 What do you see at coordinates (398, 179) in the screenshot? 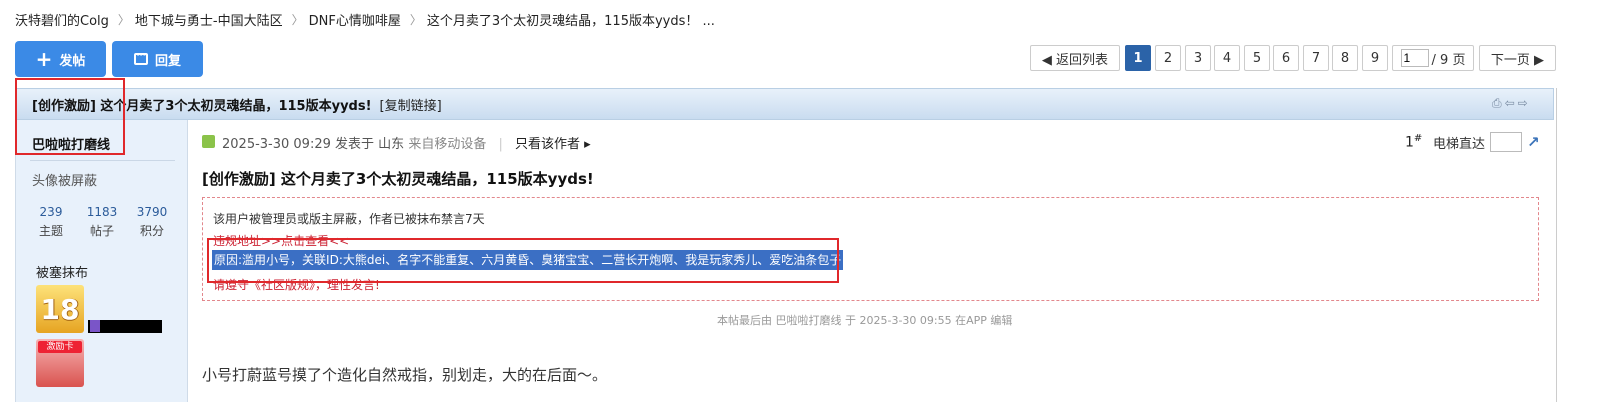
I see `post-title: [创作激励] 这个月卖了3个太初灵魂结晶，115版本yyds!` at bounding box center [398, 179].